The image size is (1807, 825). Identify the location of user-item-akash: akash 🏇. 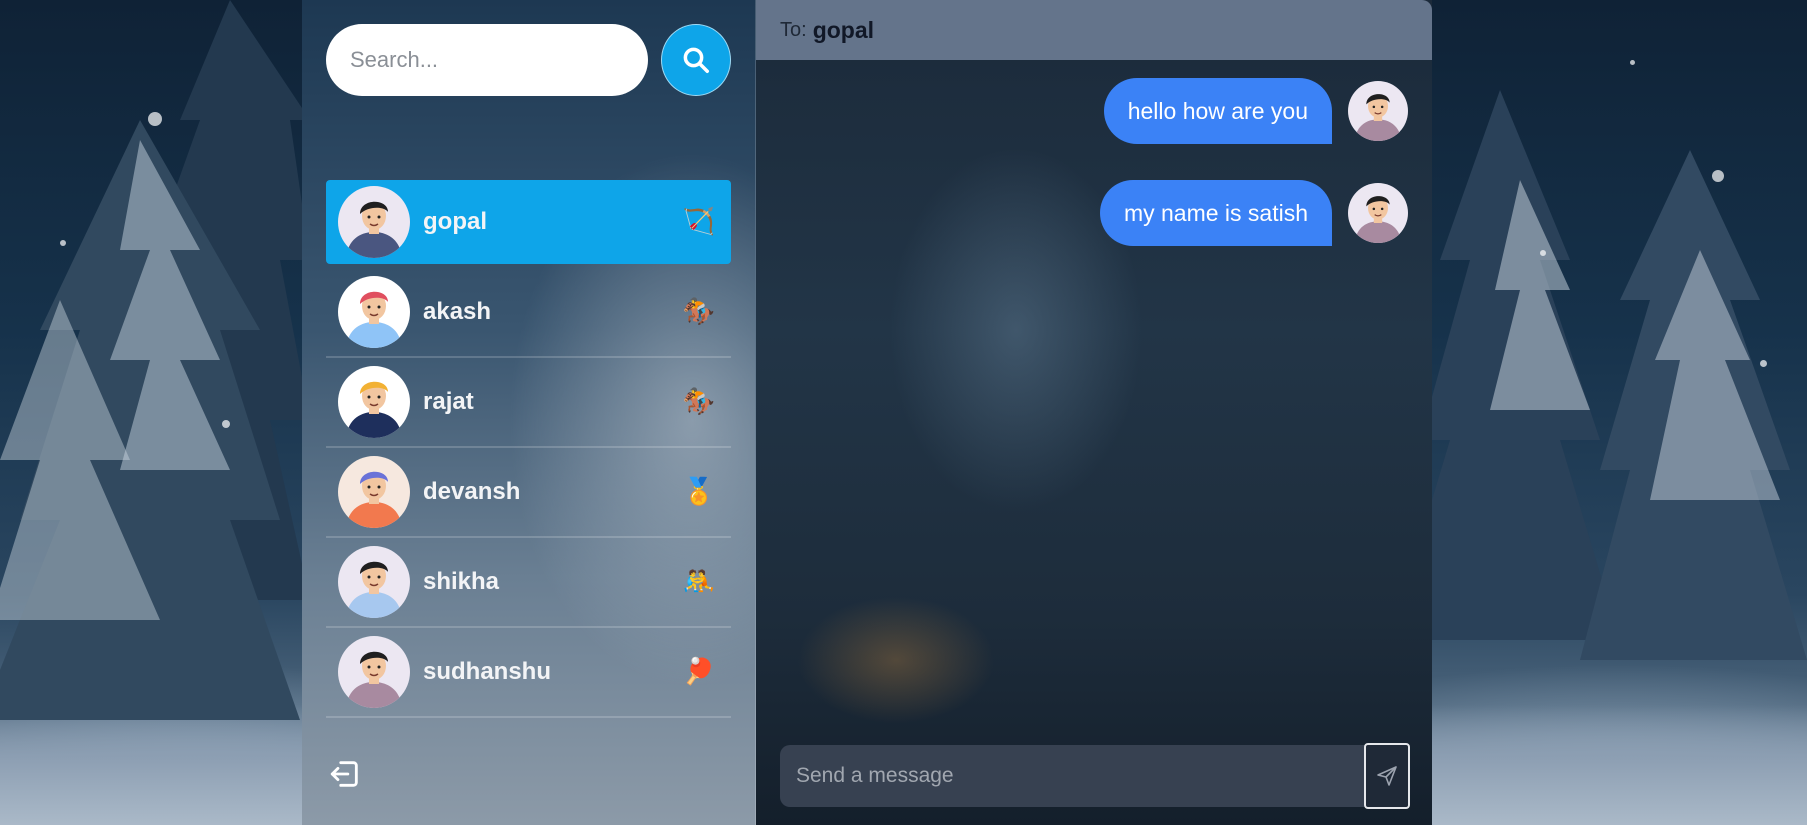
(528, 314).